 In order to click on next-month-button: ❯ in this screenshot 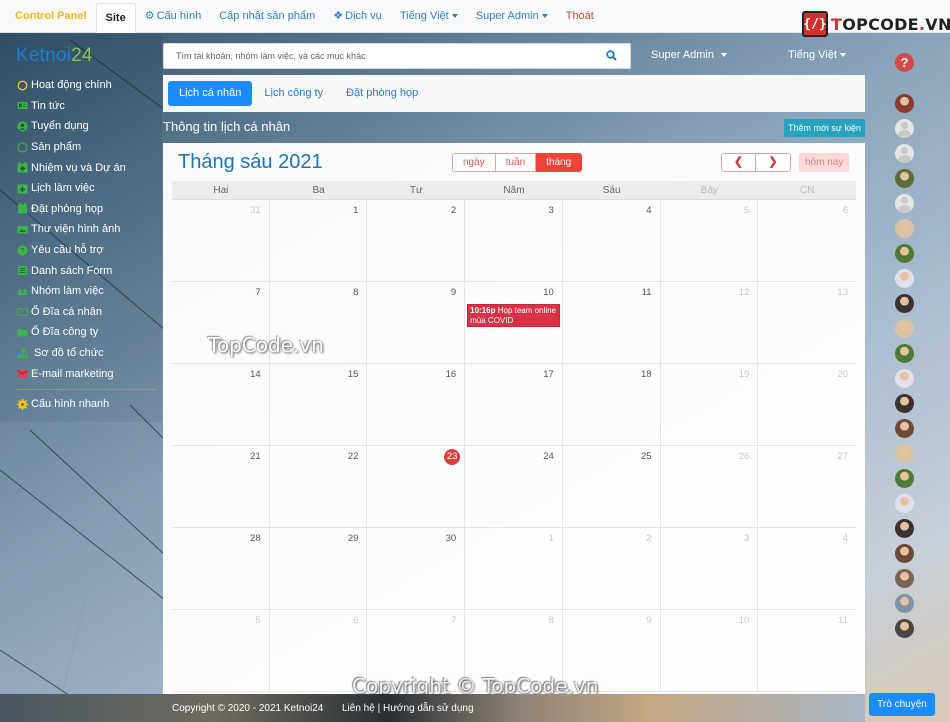, I will do `click(773, 162)`.